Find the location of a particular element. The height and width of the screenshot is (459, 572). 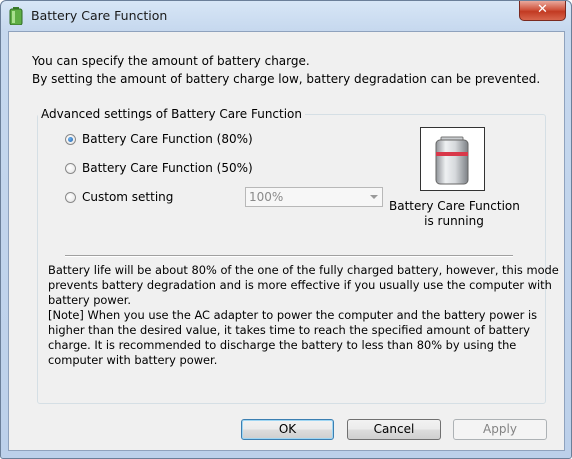

radio-label: Battery Care Function (50%) is located at coordinates (167, 168).